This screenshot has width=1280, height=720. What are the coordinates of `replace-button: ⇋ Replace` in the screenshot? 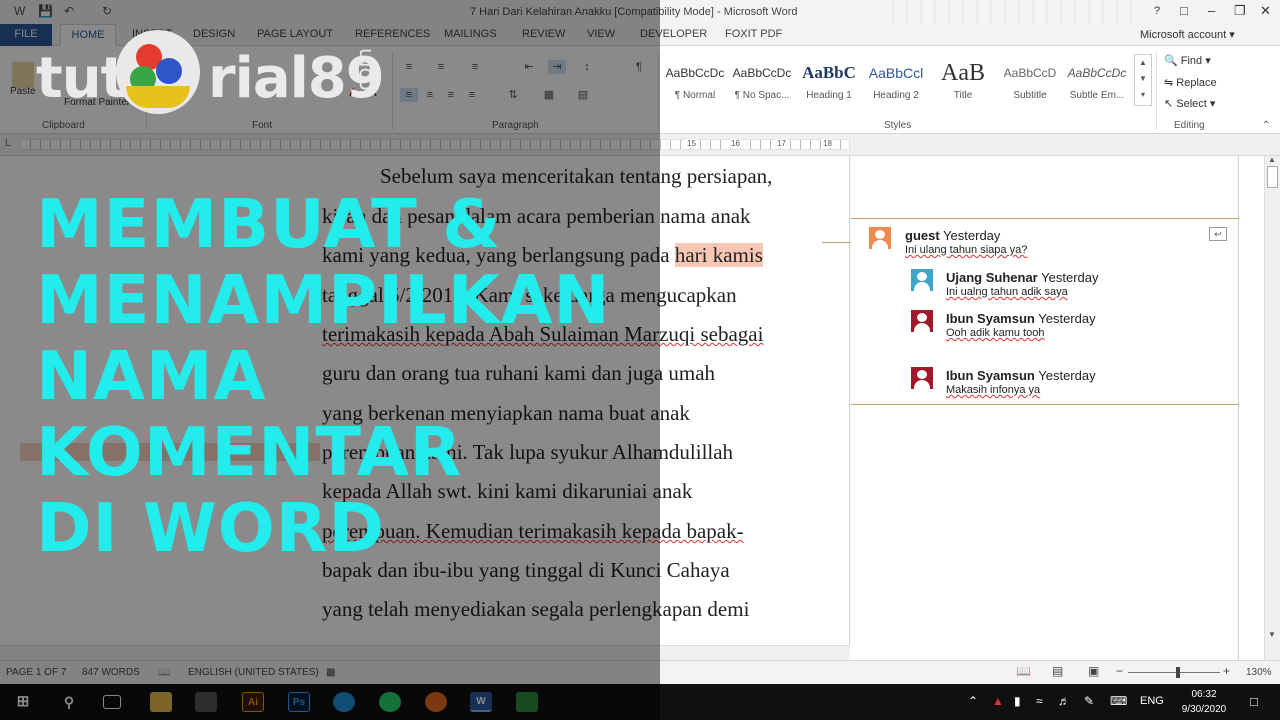 It's located at (1190, 82).